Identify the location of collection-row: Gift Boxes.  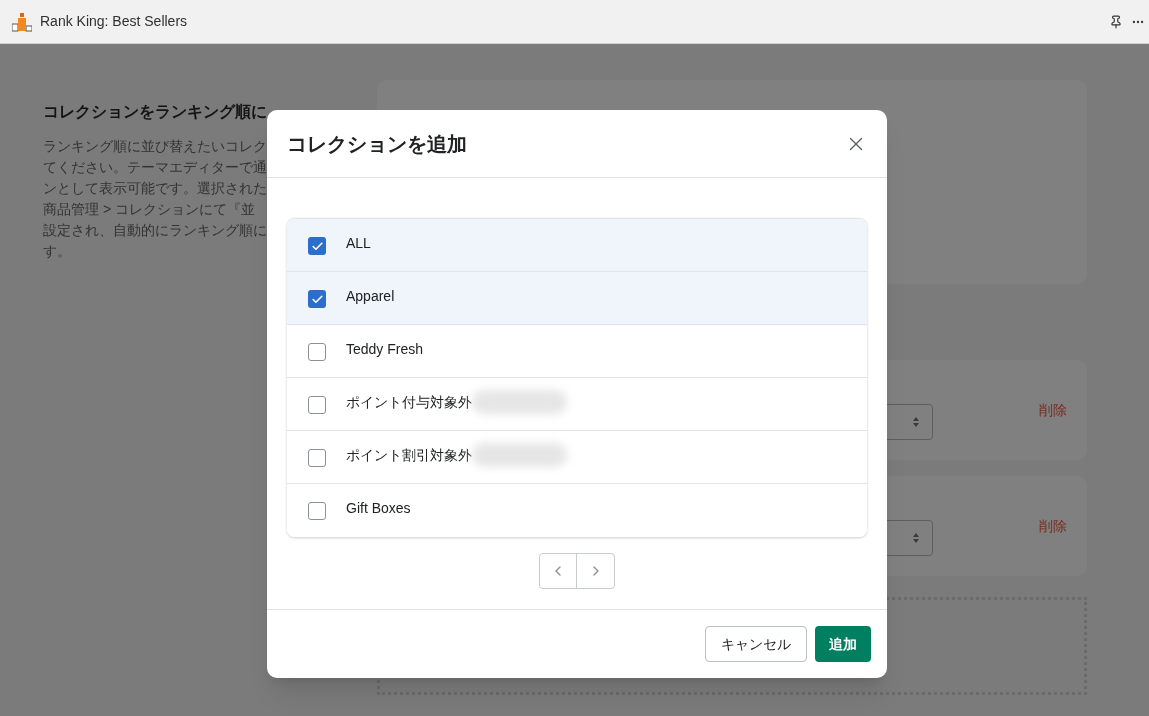
(577, 510).